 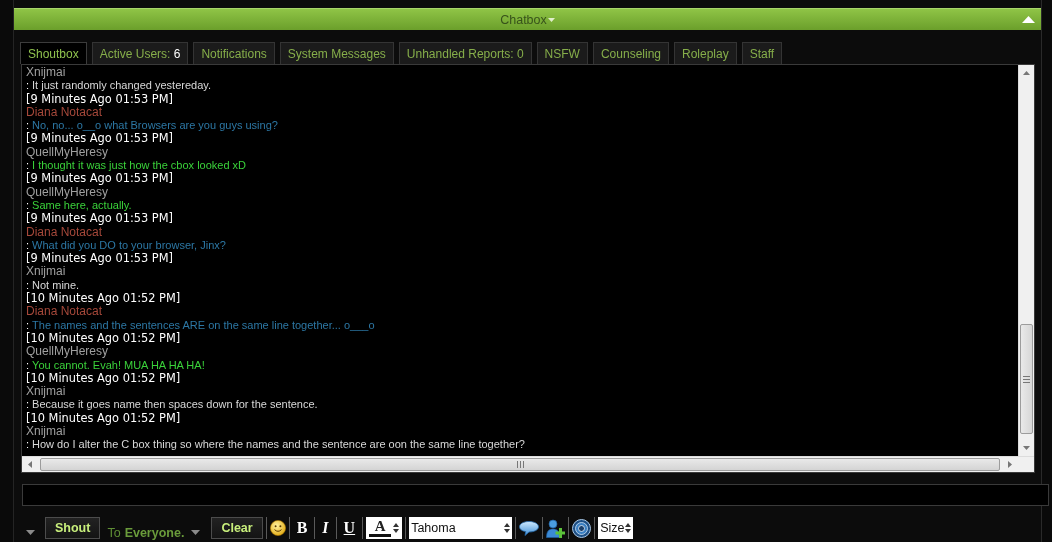 I want to click on vertical-scrollbar, so click(x=1026, y=260).